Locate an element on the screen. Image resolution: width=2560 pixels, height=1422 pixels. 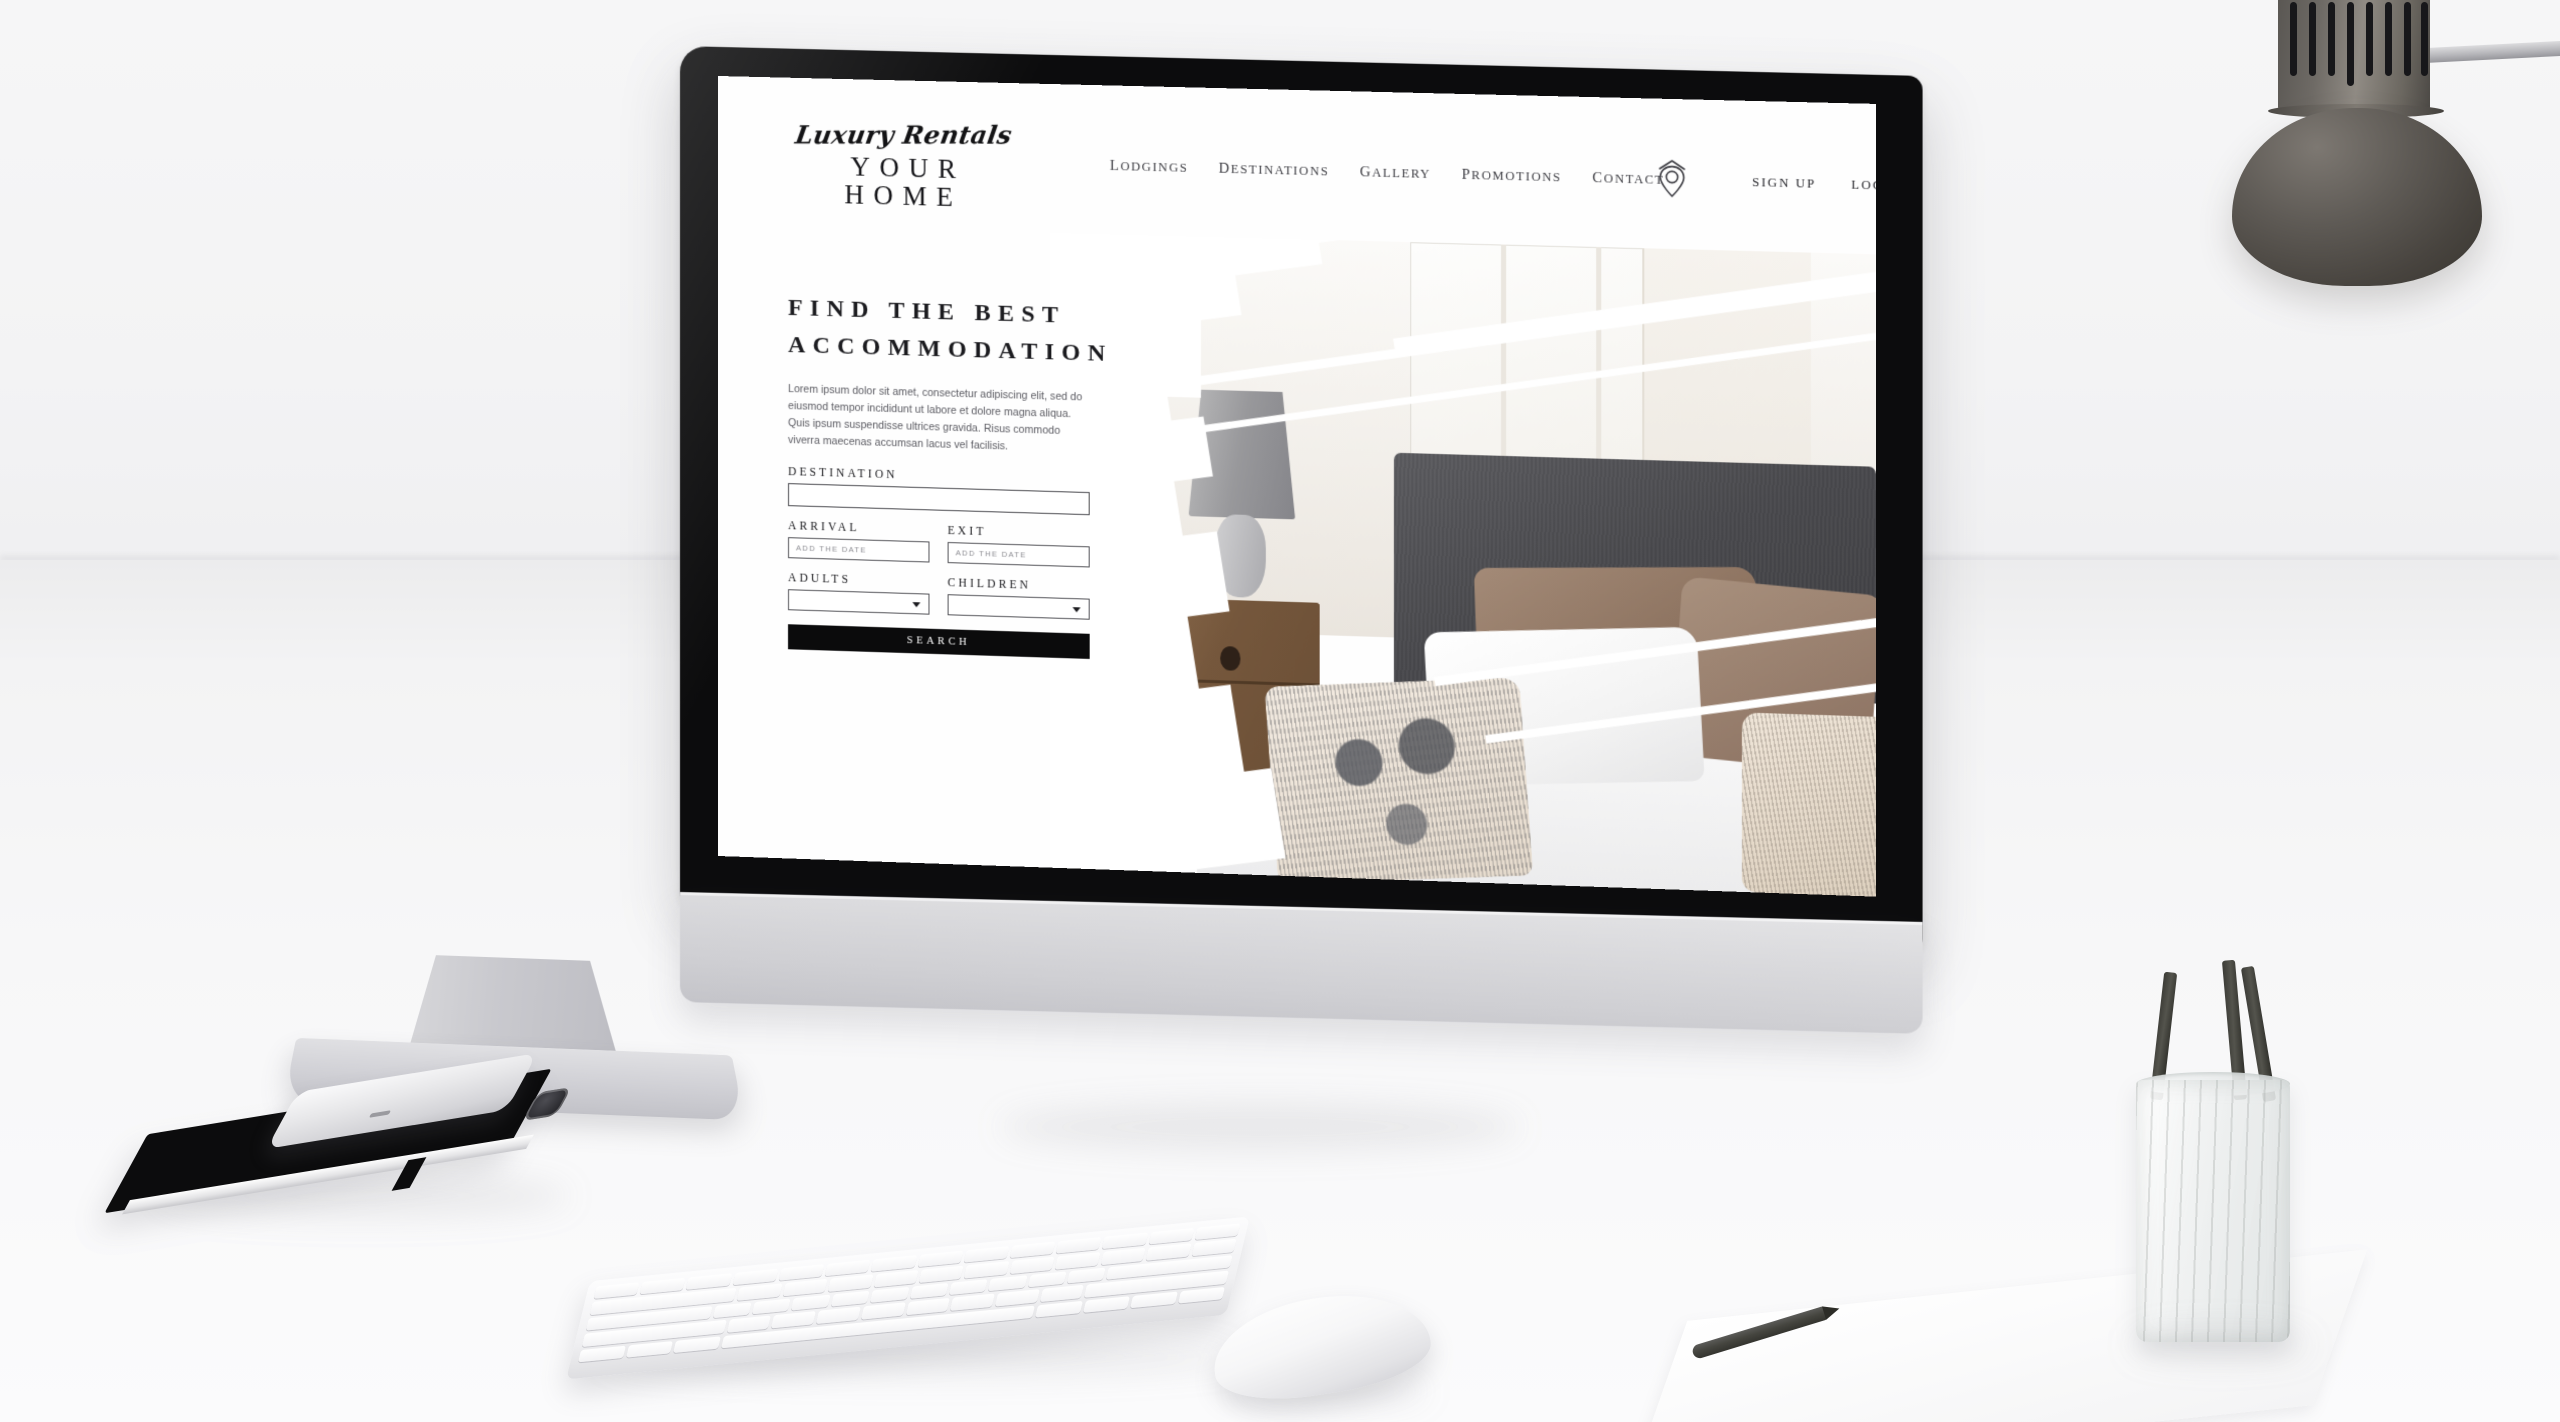
arrival-label: Arrival is located at coordinates (824, 527).